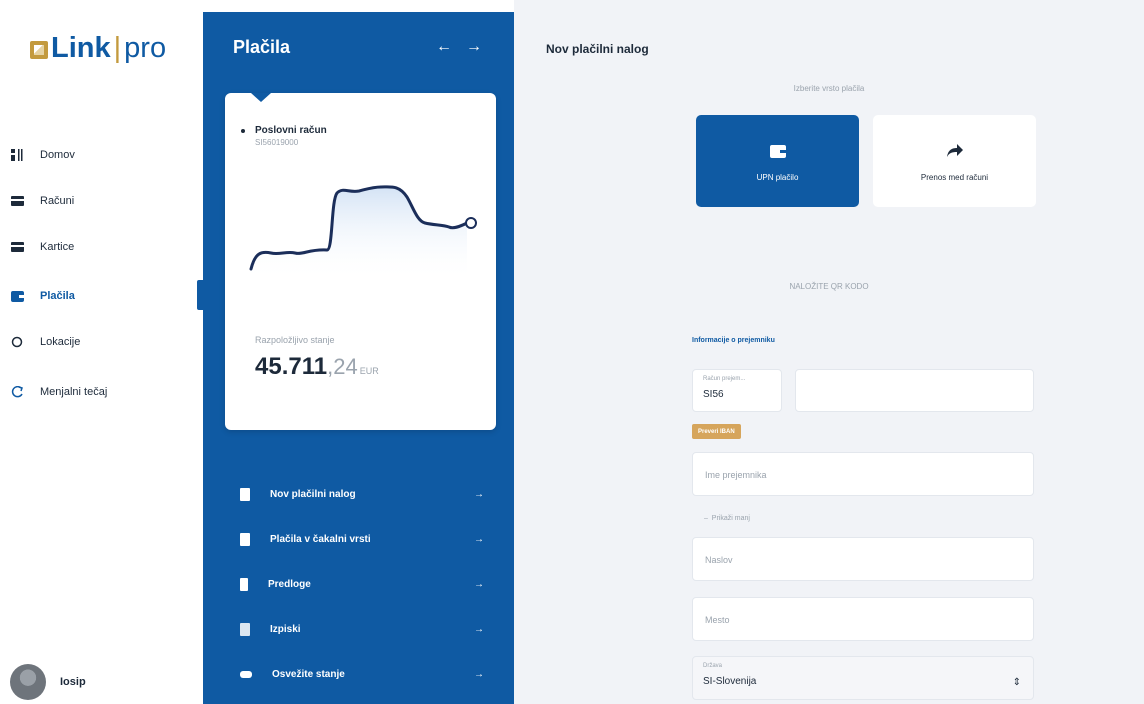 This screenshot has height=704, width=1144. What do you see at coordinates (1016, 682) in the screenshot?
I see `select-chevron-icon: ⇕` at bounding box center [1016, 682].